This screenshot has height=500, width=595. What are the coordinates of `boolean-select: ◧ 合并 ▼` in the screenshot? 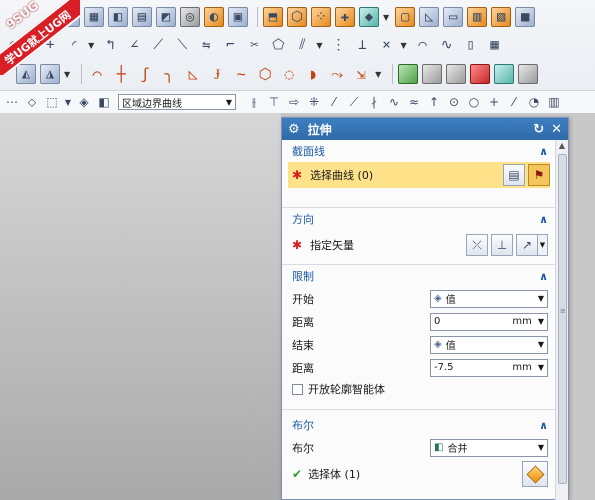 It's located at (489, 447).